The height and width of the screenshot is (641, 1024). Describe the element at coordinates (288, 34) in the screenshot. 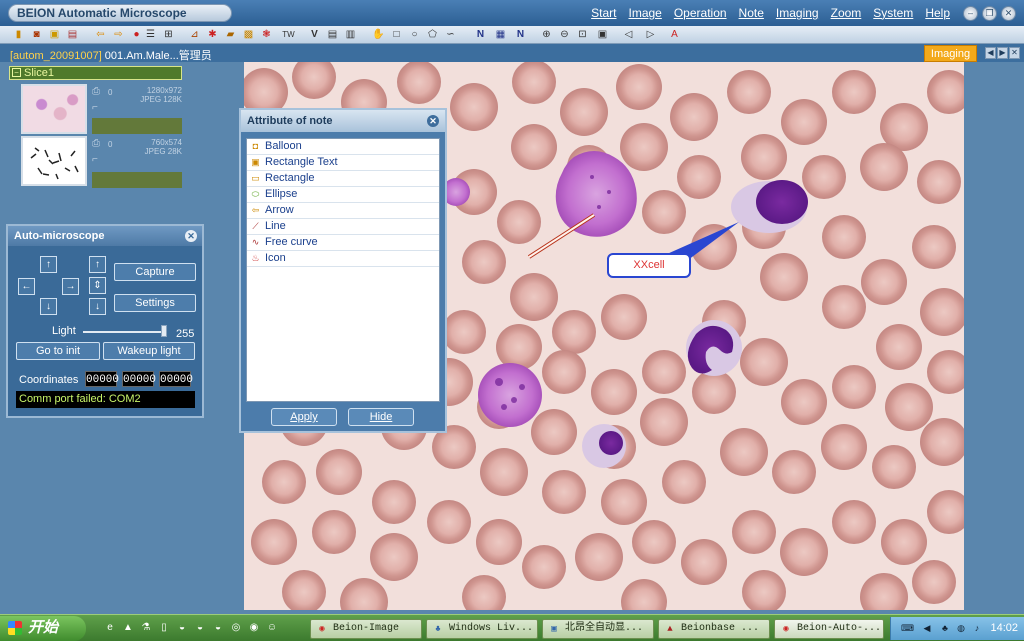

I see `tw-icon: TW` at that location.